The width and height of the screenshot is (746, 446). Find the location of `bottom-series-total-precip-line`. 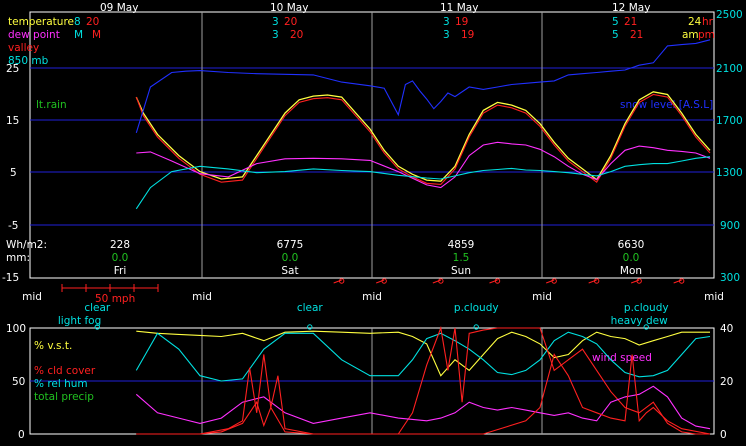

bottom-series-total-precip-line is located at coordinates (423, 407).